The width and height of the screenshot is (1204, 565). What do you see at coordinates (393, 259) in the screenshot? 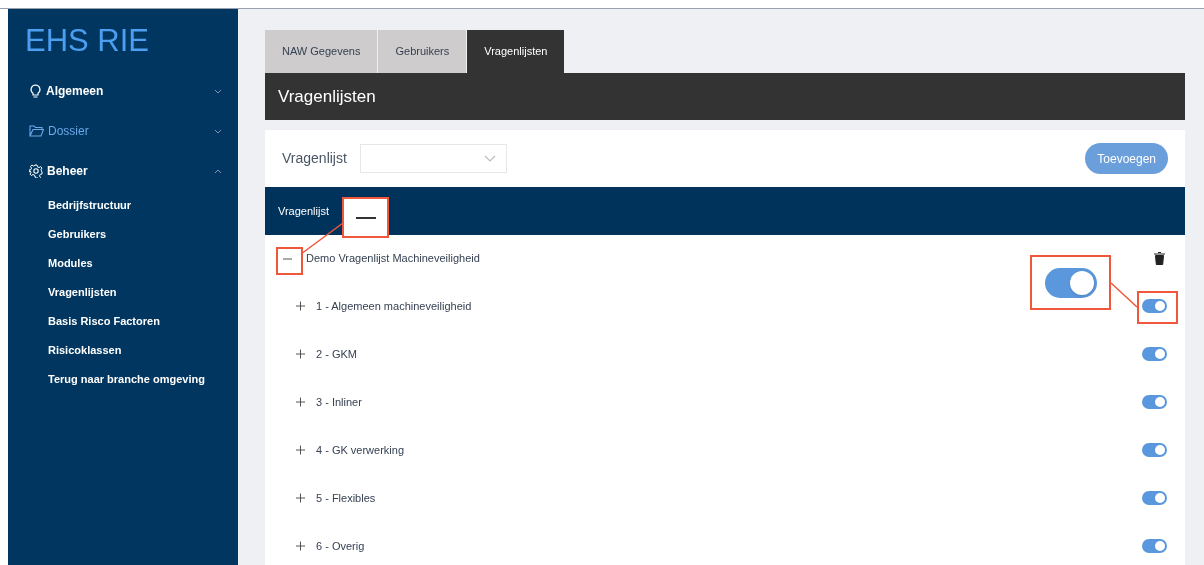
I see `questionnaire-title: Demo Vragenlijst Machineveiligheid` at bounding box center [393, 259].